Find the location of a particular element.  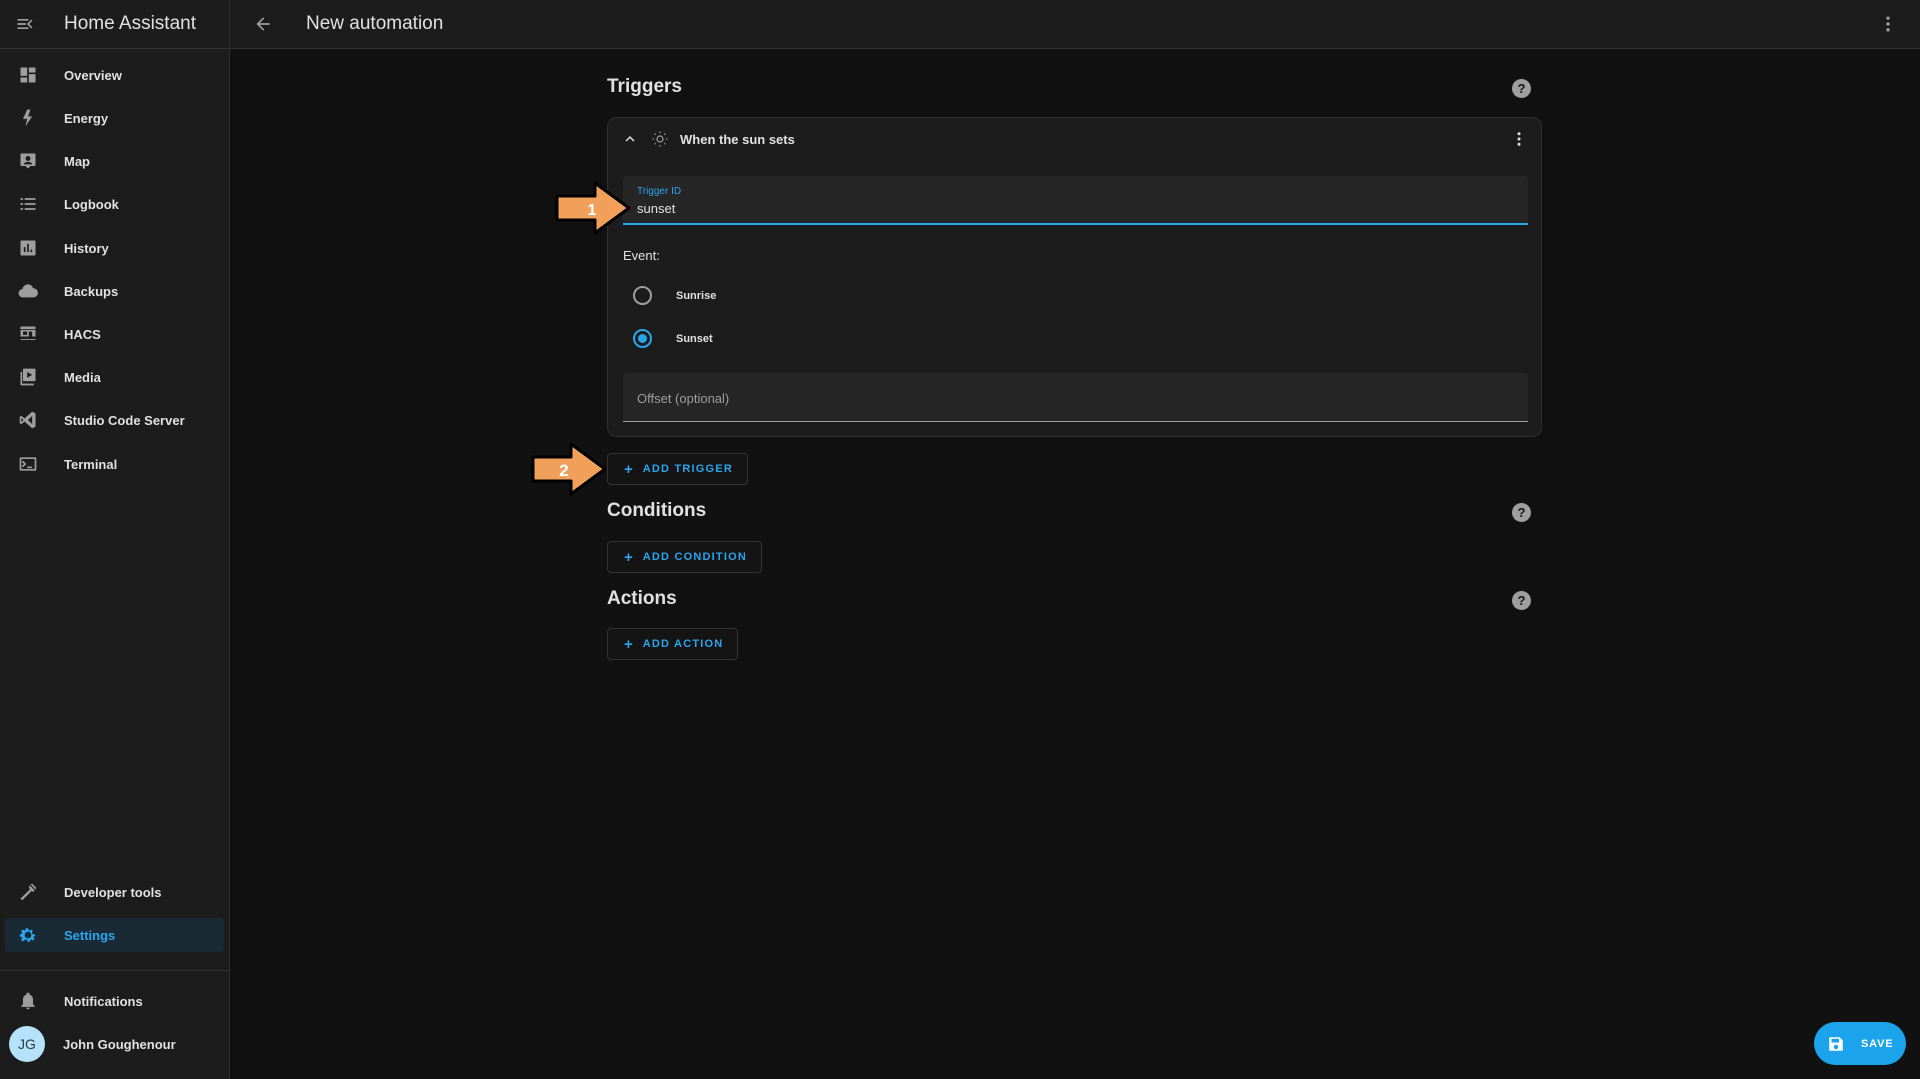

sidebar-item-developer-tools: Developer tools is located at coordinates (114, 892).